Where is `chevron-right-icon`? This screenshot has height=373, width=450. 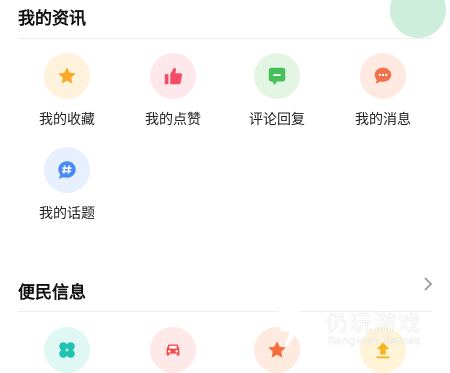
chevron-right-icon is located at coordinates (428, 286).